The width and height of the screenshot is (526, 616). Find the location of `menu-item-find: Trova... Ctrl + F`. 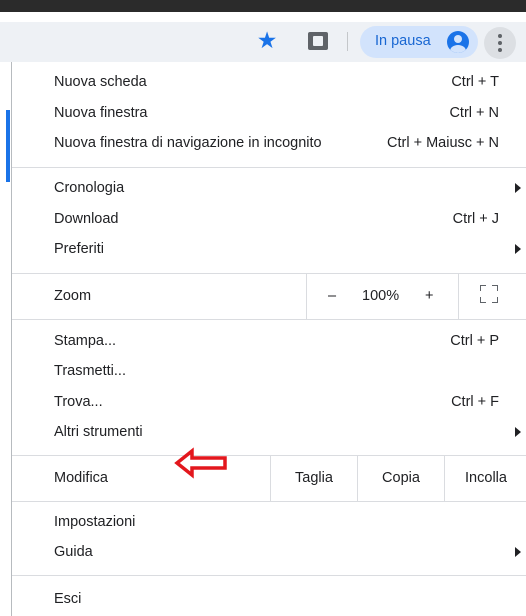

menu-item-find: Trova... Ctrl + F is located at coordinates (269, 403).